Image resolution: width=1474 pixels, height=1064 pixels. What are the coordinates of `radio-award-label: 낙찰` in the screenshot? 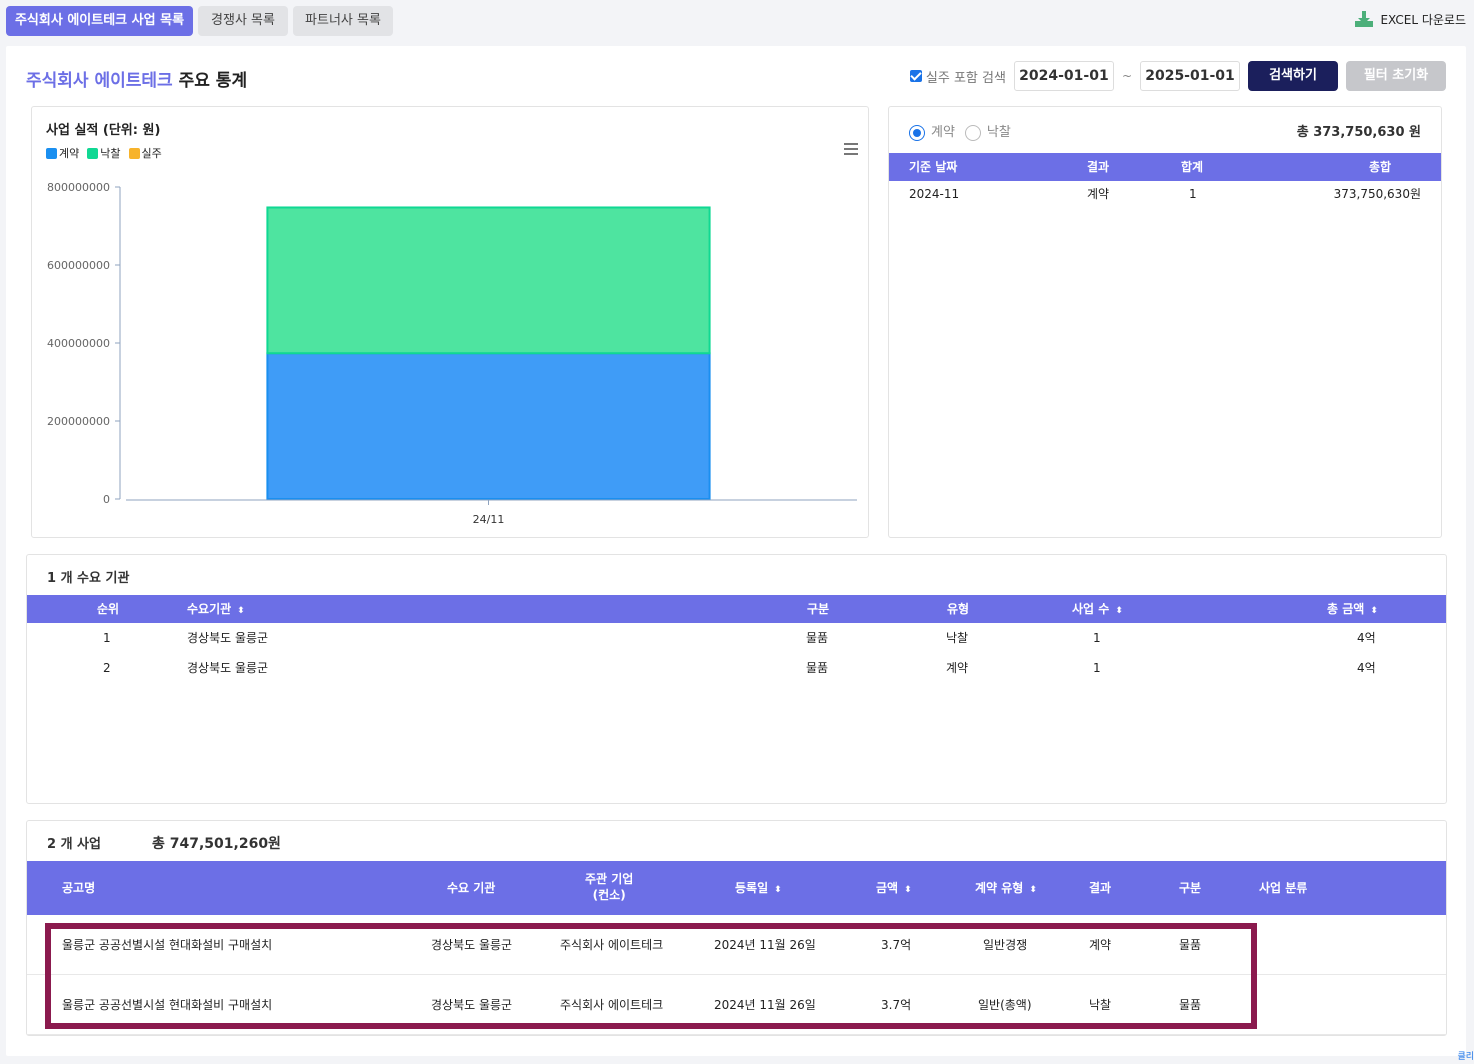 It's located at (998, 132).